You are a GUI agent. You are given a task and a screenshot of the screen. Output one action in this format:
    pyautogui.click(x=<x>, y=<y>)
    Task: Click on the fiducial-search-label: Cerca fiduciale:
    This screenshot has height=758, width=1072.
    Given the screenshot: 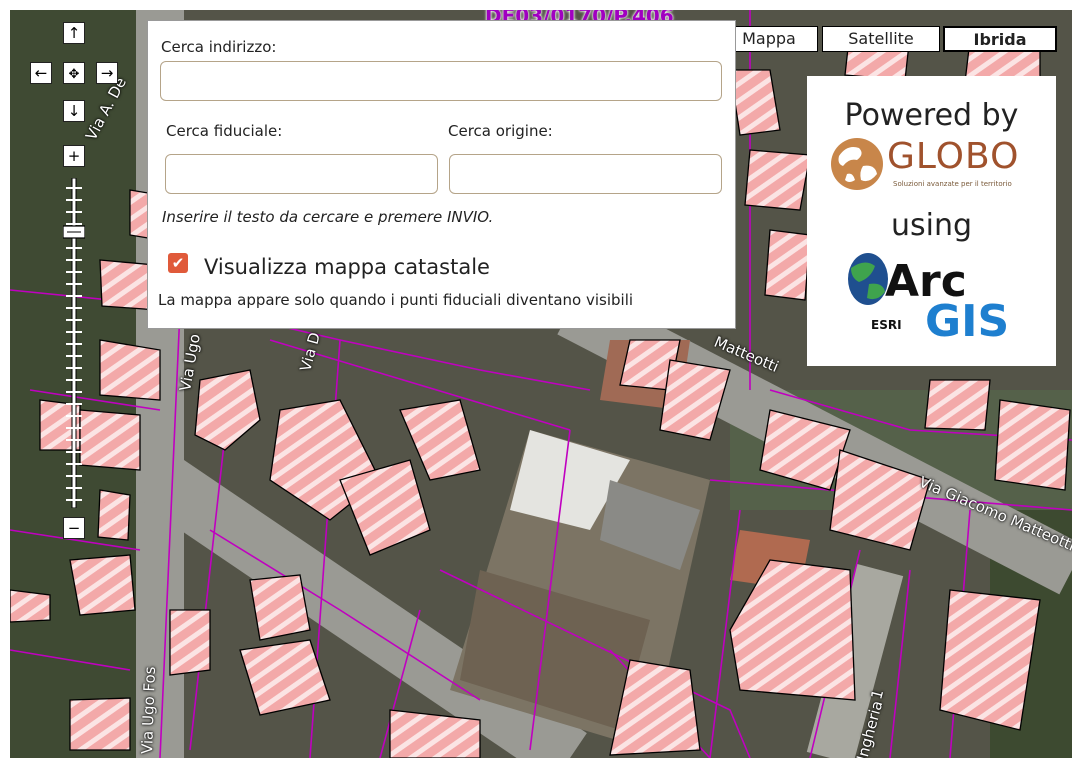 What is the action you would take?
    pyautogui.click(x=224, y=131)
    